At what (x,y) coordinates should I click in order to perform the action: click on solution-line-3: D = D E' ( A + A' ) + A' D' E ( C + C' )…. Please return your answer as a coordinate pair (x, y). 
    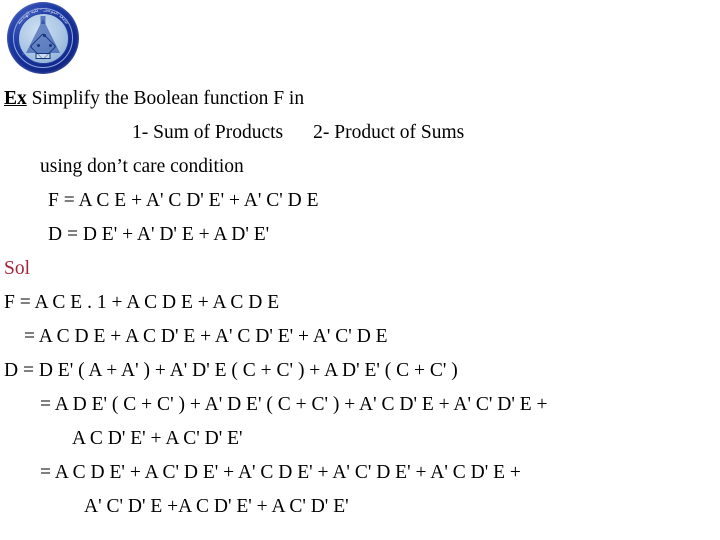
    Looking at the image, I should click on (231, 370).